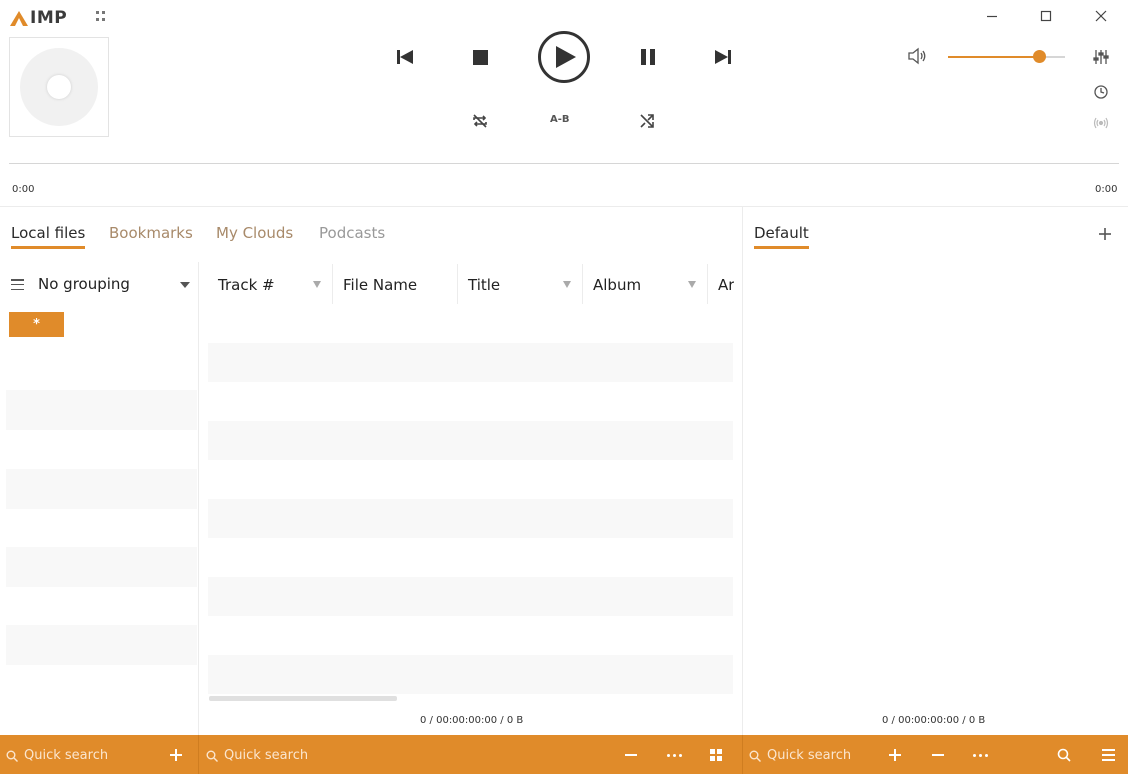 This screenshot has width=1128, height=774. I want to click on panel-divider, so click(742, 471).